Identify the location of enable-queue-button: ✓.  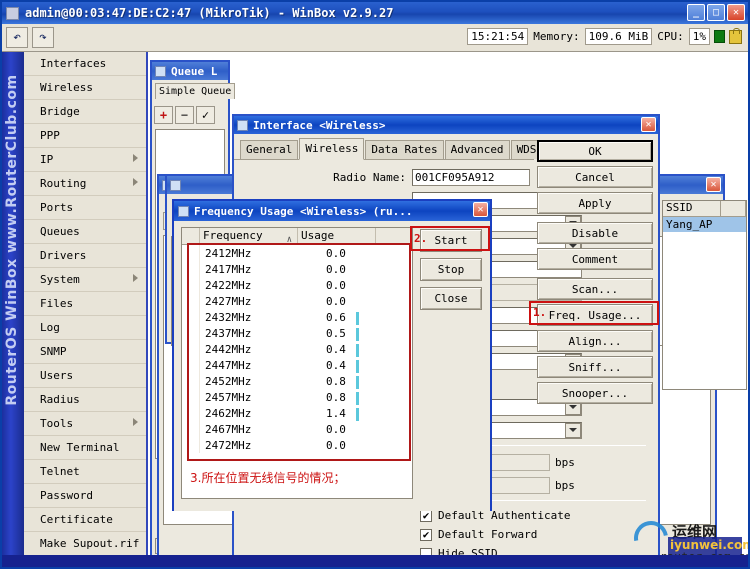
(205, 115).